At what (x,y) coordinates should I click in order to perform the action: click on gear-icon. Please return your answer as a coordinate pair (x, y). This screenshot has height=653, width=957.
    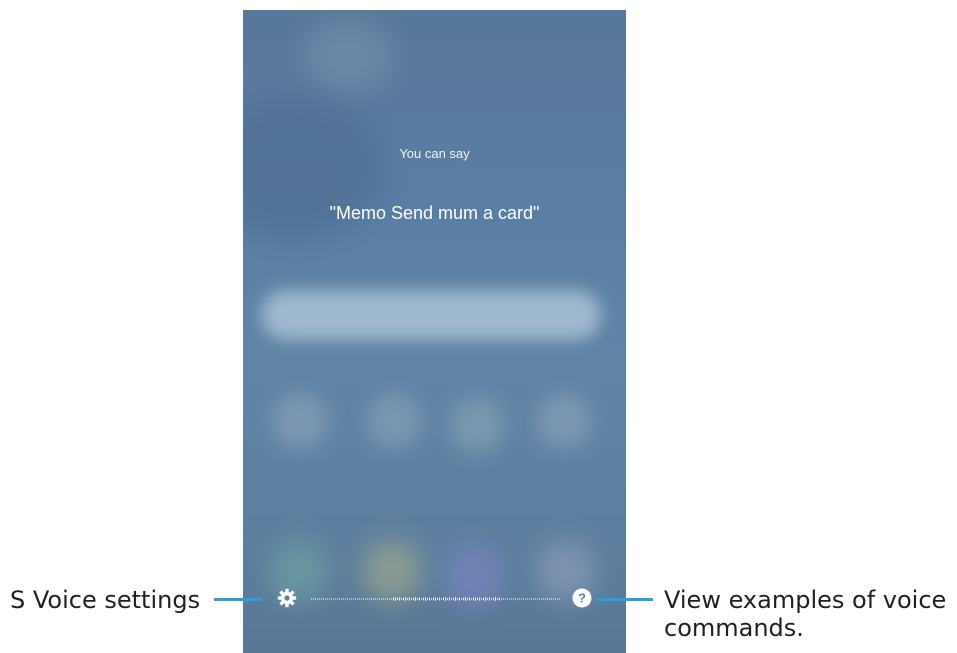
    Looking at the image, I should click on (287, 598).